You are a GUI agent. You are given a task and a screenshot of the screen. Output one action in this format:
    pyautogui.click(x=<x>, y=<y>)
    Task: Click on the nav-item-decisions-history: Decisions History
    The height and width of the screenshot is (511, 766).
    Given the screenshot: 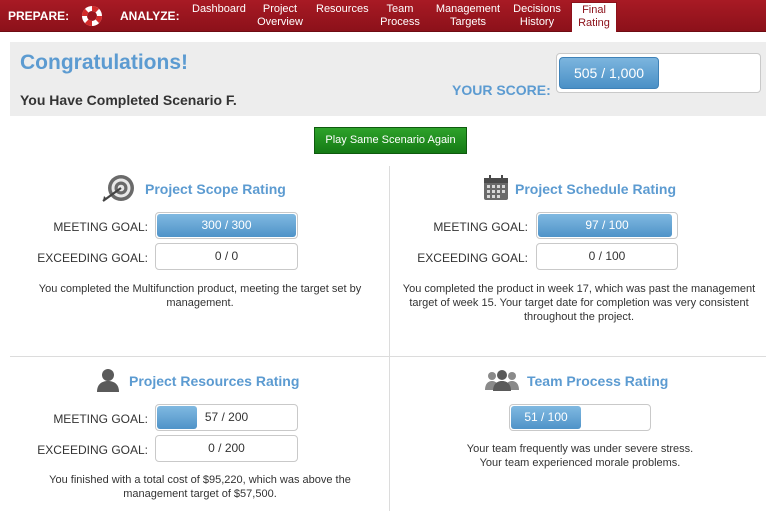 What is the action you would take?
    pyautogui.click(x=537, y=16)
    